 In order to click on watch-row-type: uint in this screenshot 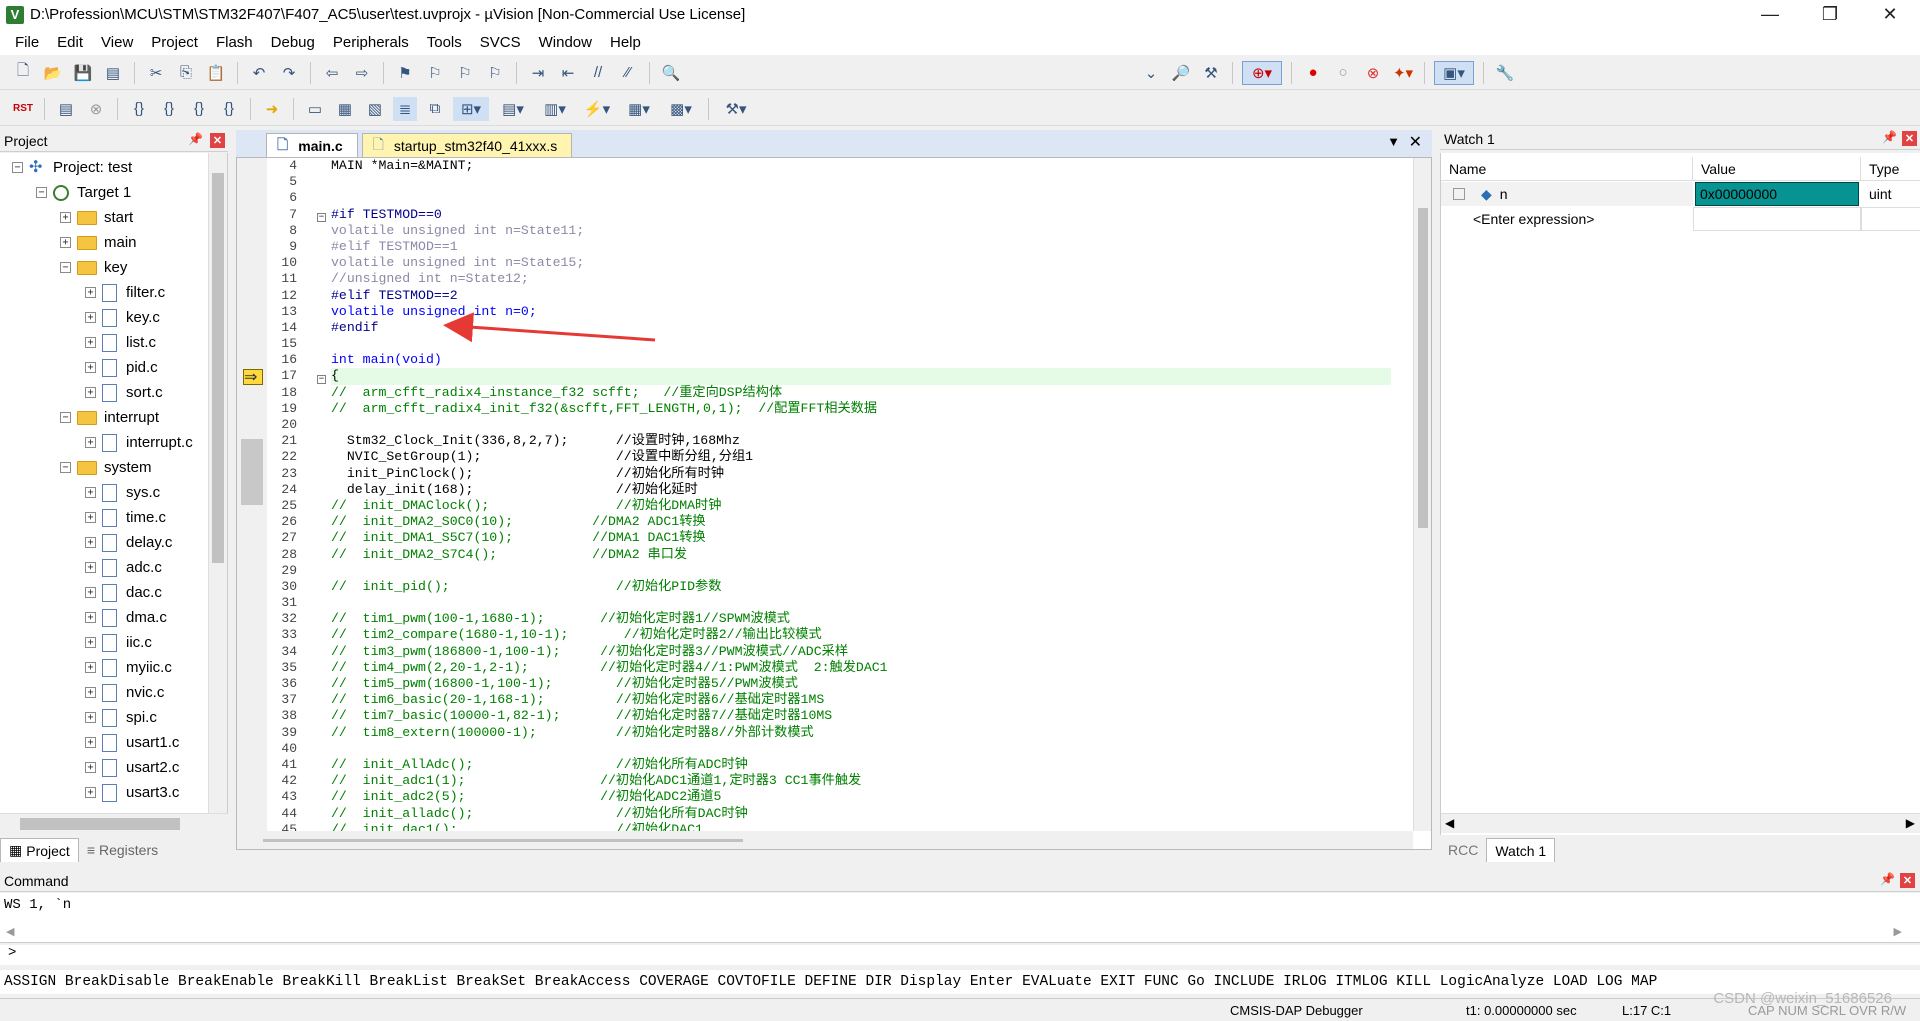, I will do `click(1880, 194)`.